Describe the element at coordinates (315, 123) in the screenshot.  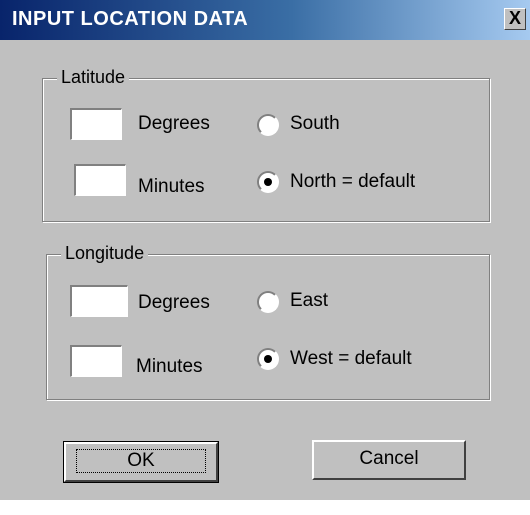
I see `latitude-south-label: South` at that location.